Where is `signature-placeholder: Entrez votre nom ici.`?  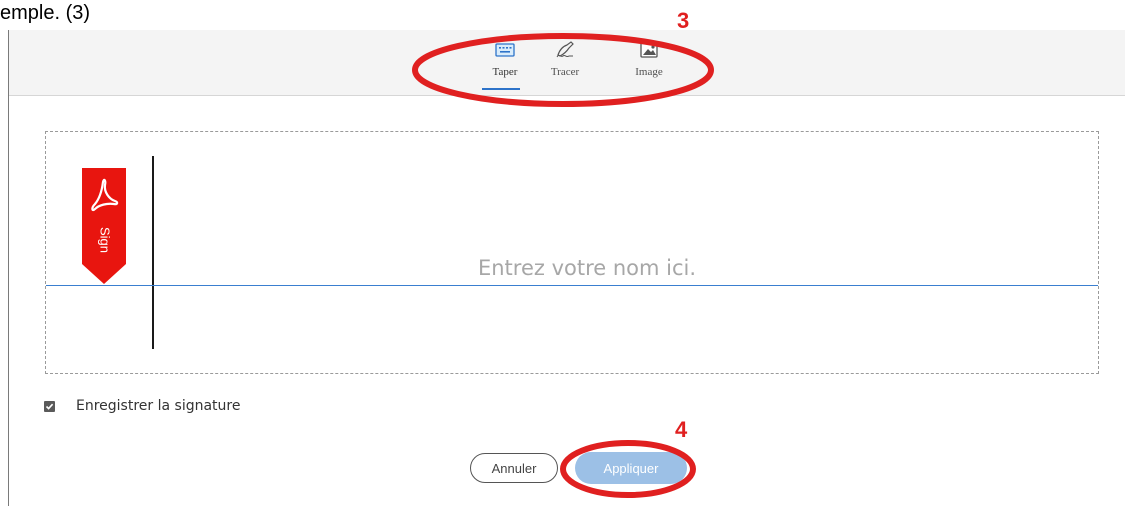
signature-placeholder: Entrez votre nom ici. is located at coordinates (587, 268).